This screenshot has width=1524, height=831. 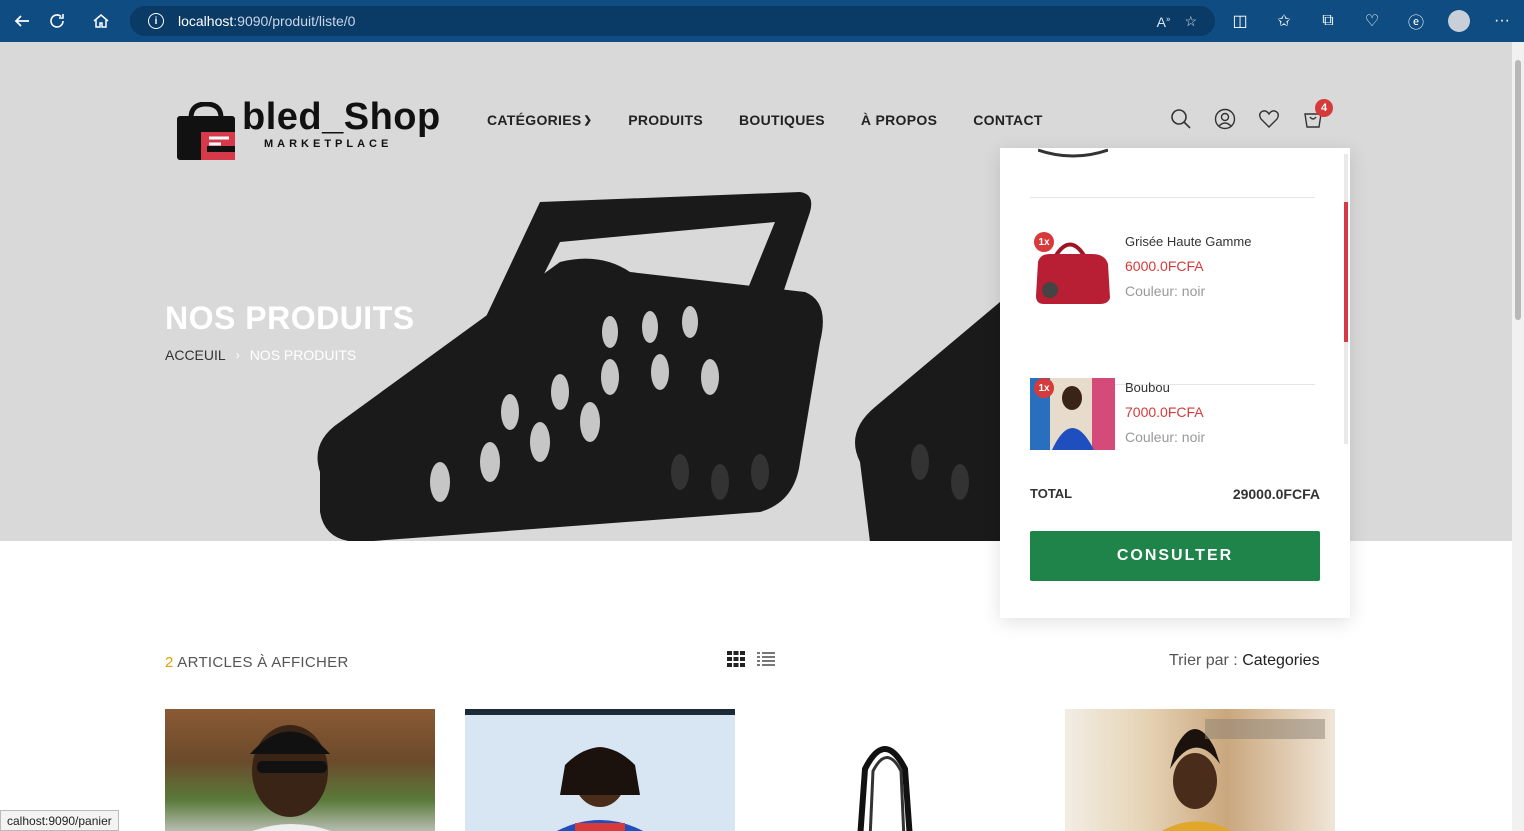 What do you see at coordinates (57, 21) in the screenshot?
I see `refresh-icon` at bounding box center [57, 21].